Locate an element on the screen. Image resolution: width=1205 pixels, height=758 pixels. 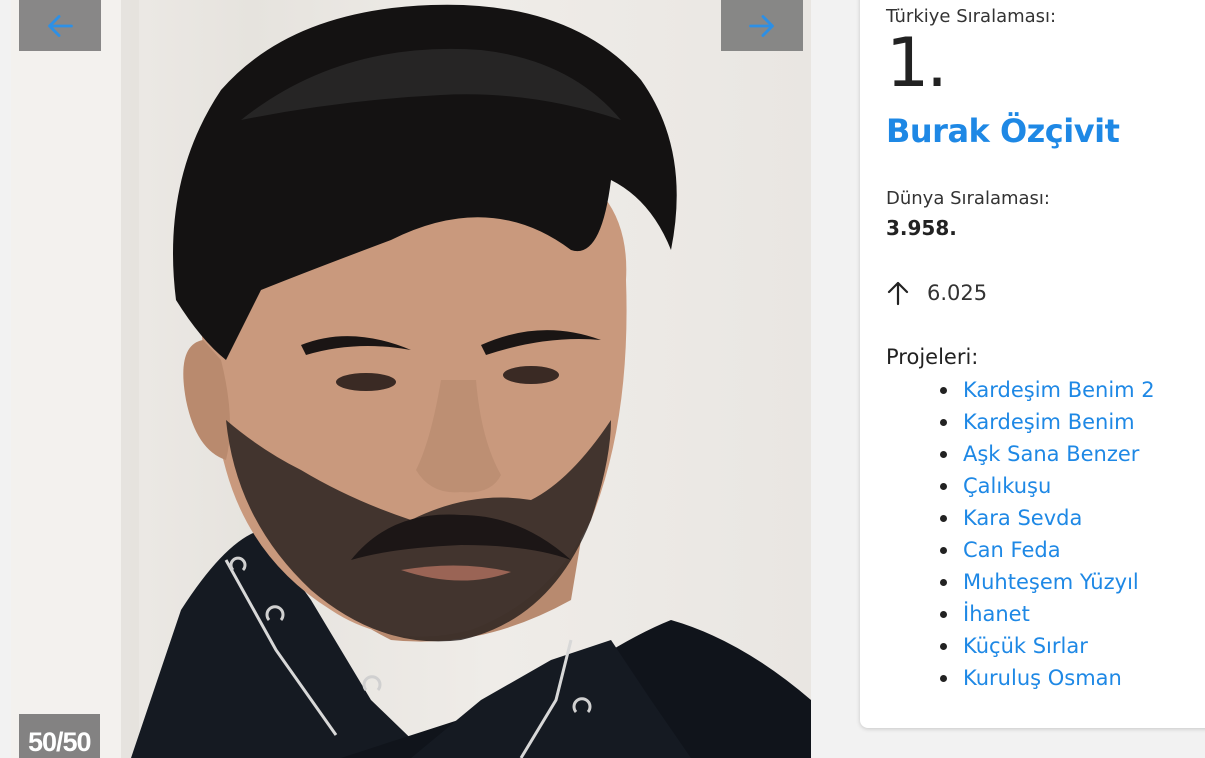
arrow-left-icon is located at coordinates (60, 25).